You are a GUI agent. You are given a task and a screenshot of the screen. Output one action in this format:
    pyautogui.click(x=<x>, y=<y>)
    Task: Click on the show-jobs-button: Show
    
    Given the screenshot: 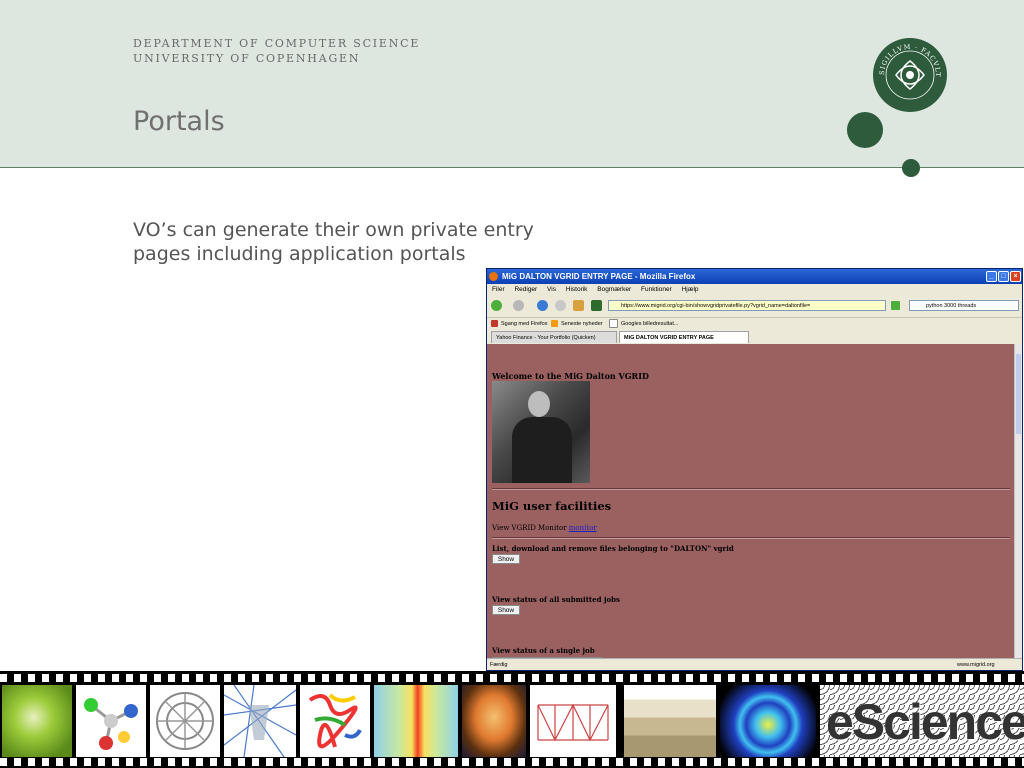 What is the action you would take?
    pyautogui.click(x=506, y=610)
    